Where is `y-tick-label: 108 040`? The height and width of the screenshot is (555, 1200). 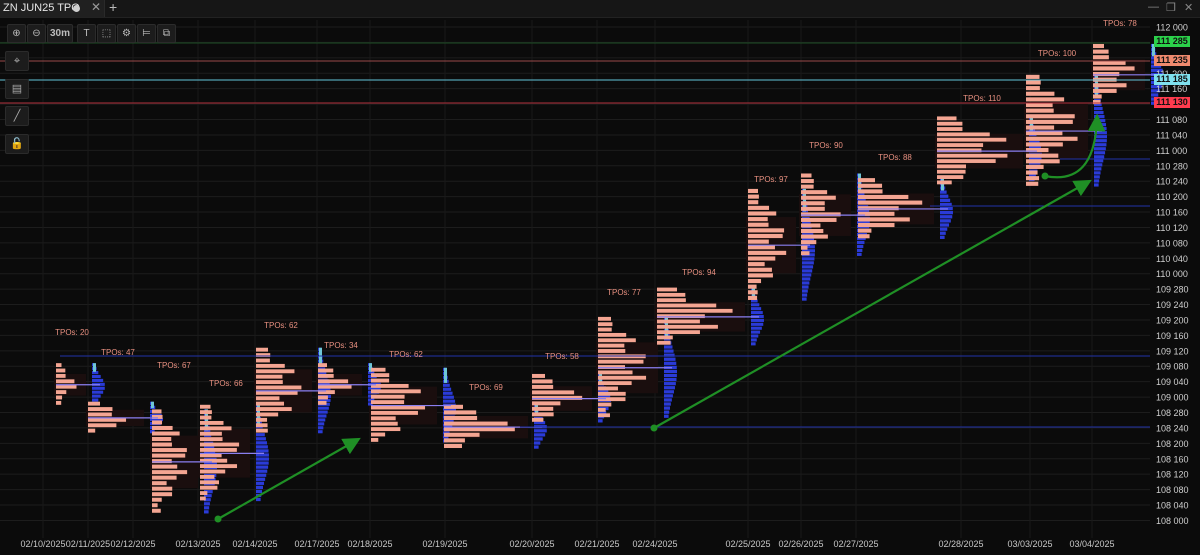 y-tick-label: 108 040 is located at coordinates (1172, 506).